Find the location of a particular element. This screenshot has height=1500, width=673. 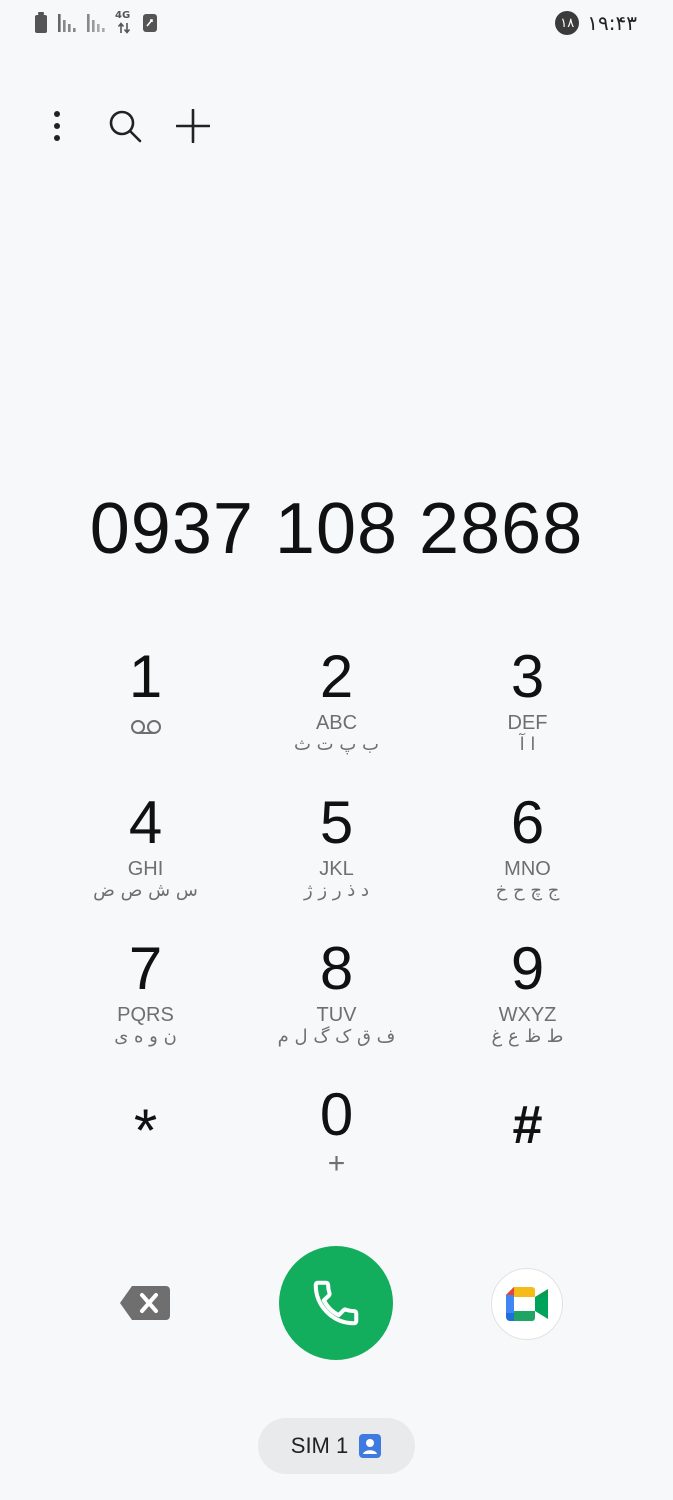

key-hash: # is located at coordinates (527, 1153).